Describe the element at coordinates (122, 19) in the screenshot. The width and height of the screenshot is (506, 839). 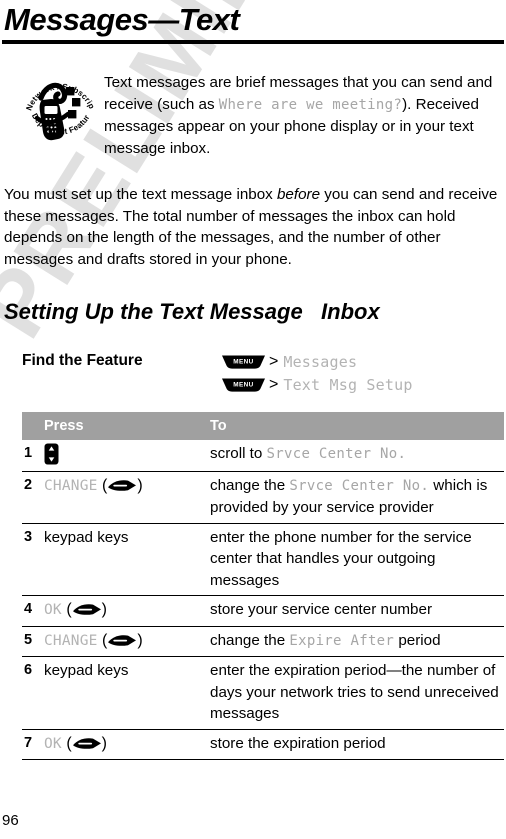
I see `page-title: Messages—Text` at that location.